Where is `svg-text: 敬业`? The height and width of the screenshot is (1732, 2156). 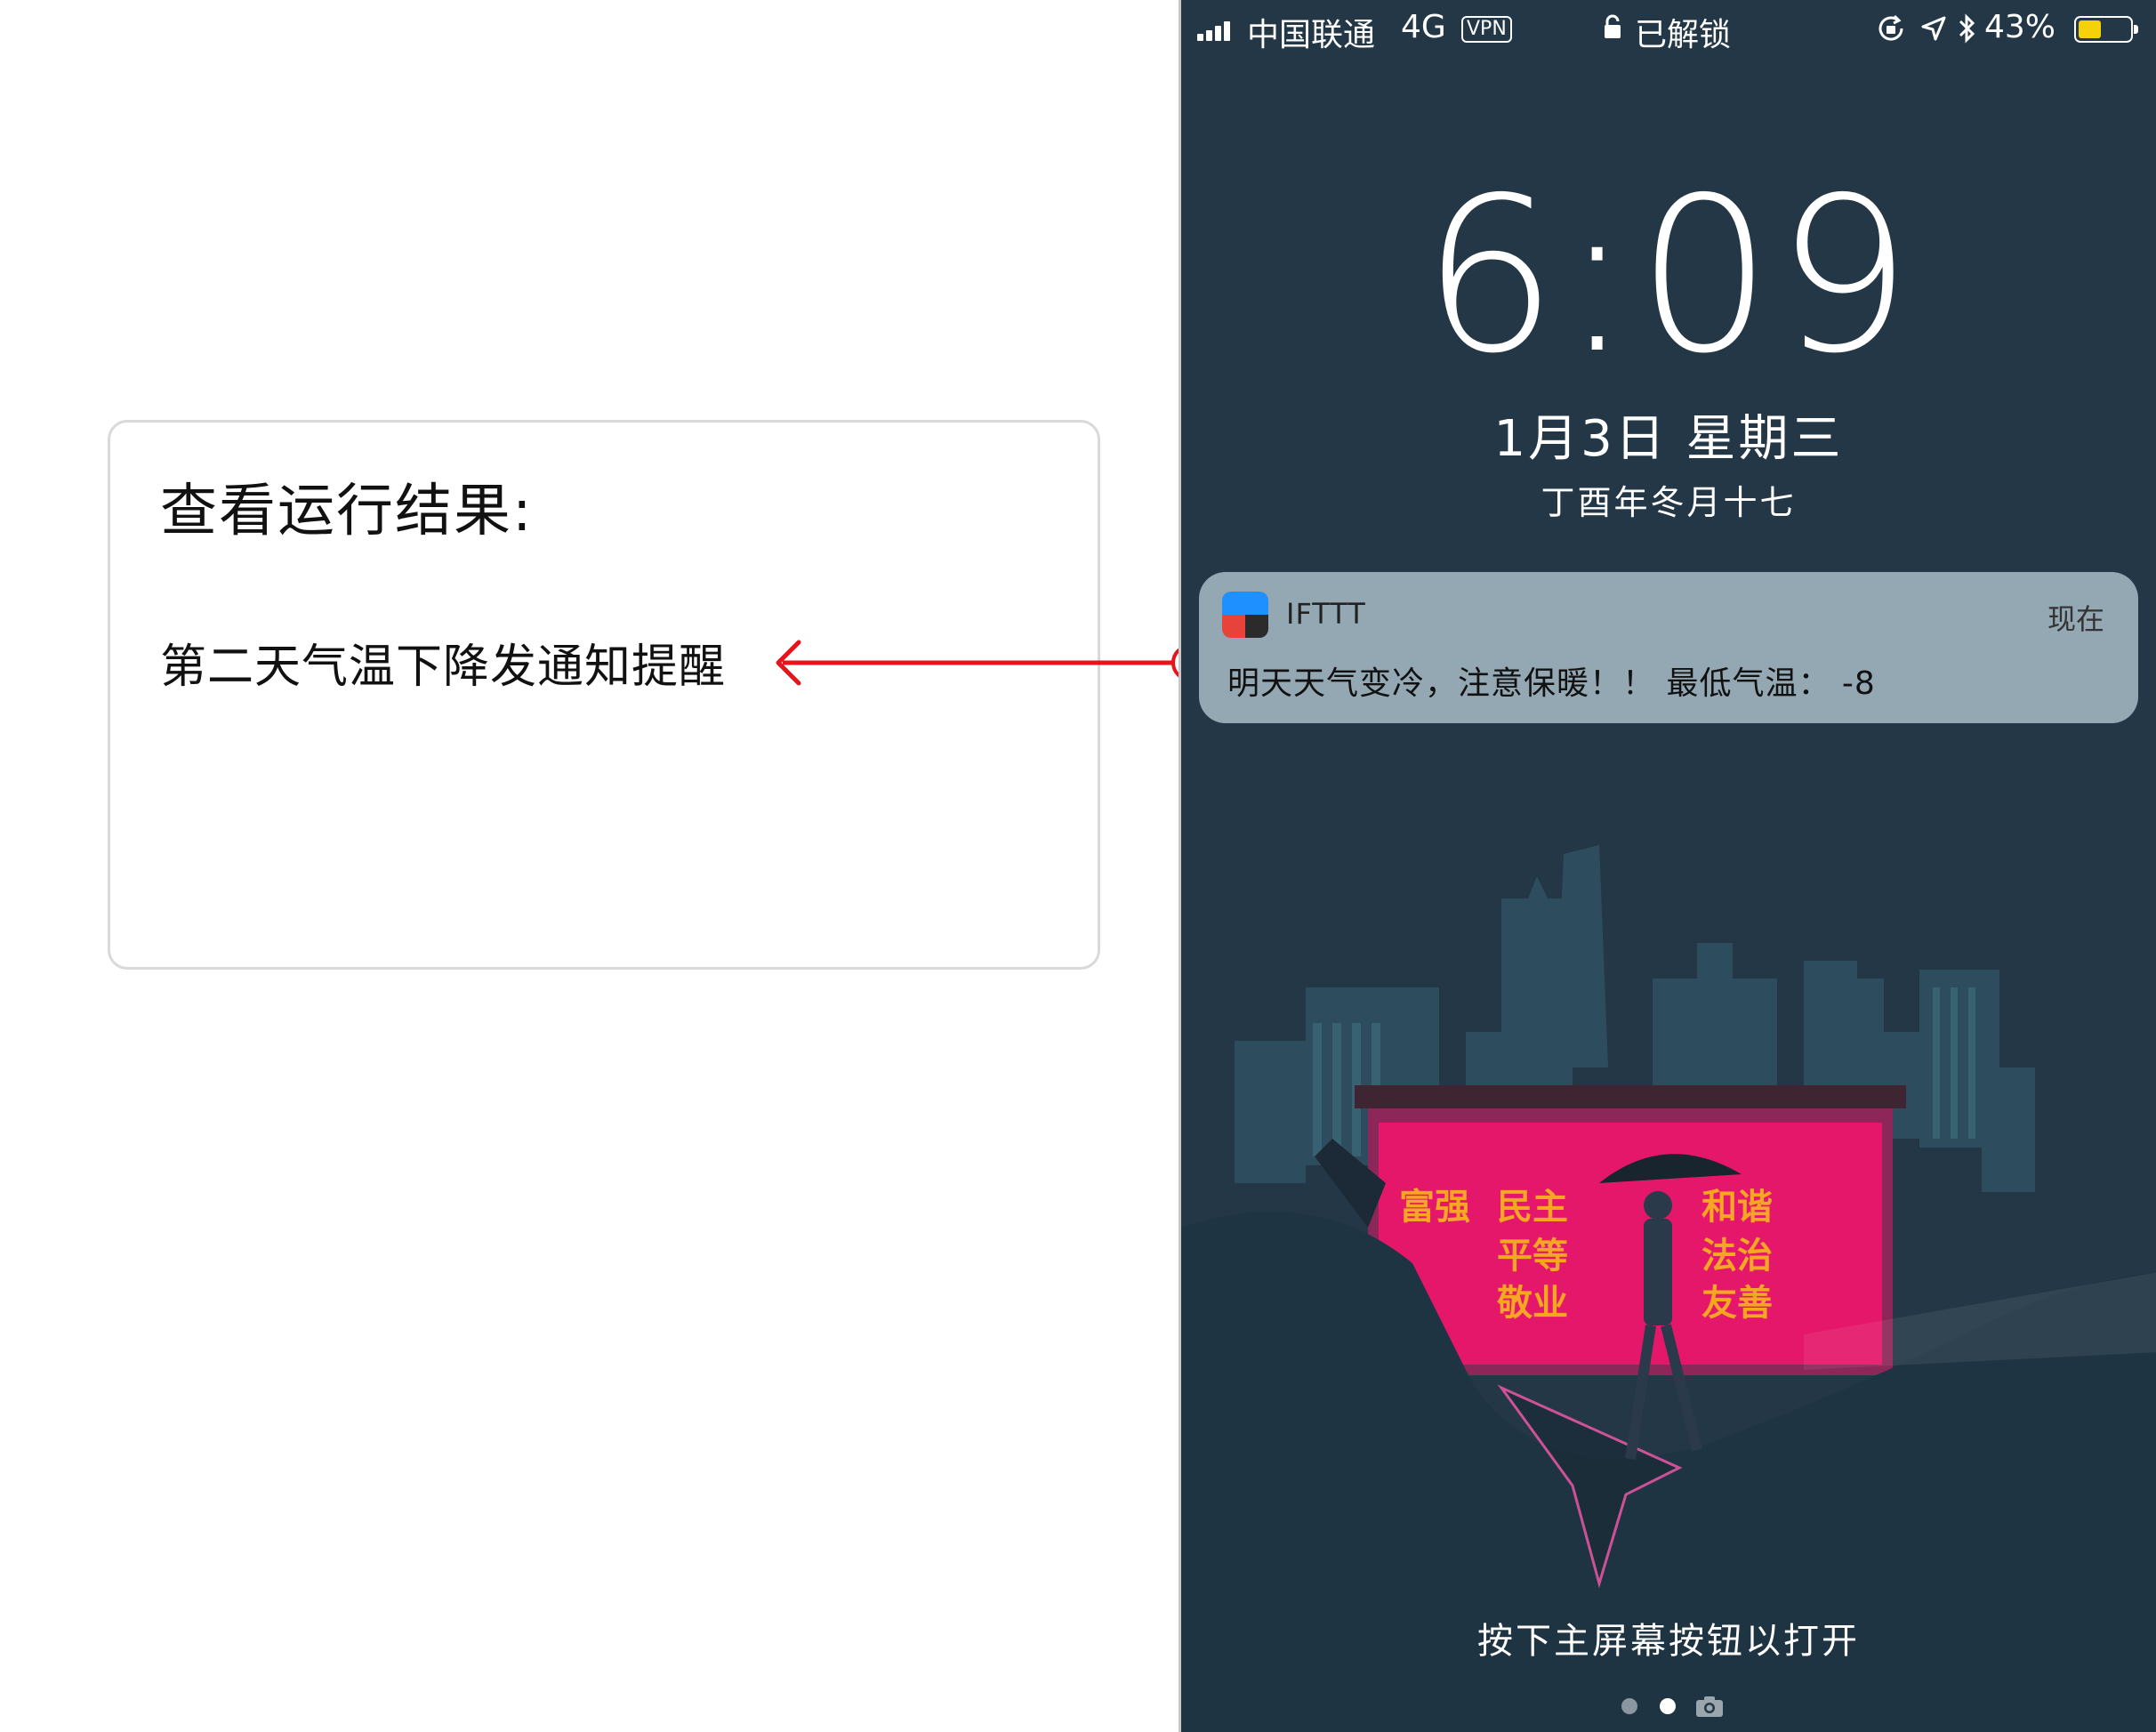
svg-text: 敬业 is located at coordinates (1532, 1304).